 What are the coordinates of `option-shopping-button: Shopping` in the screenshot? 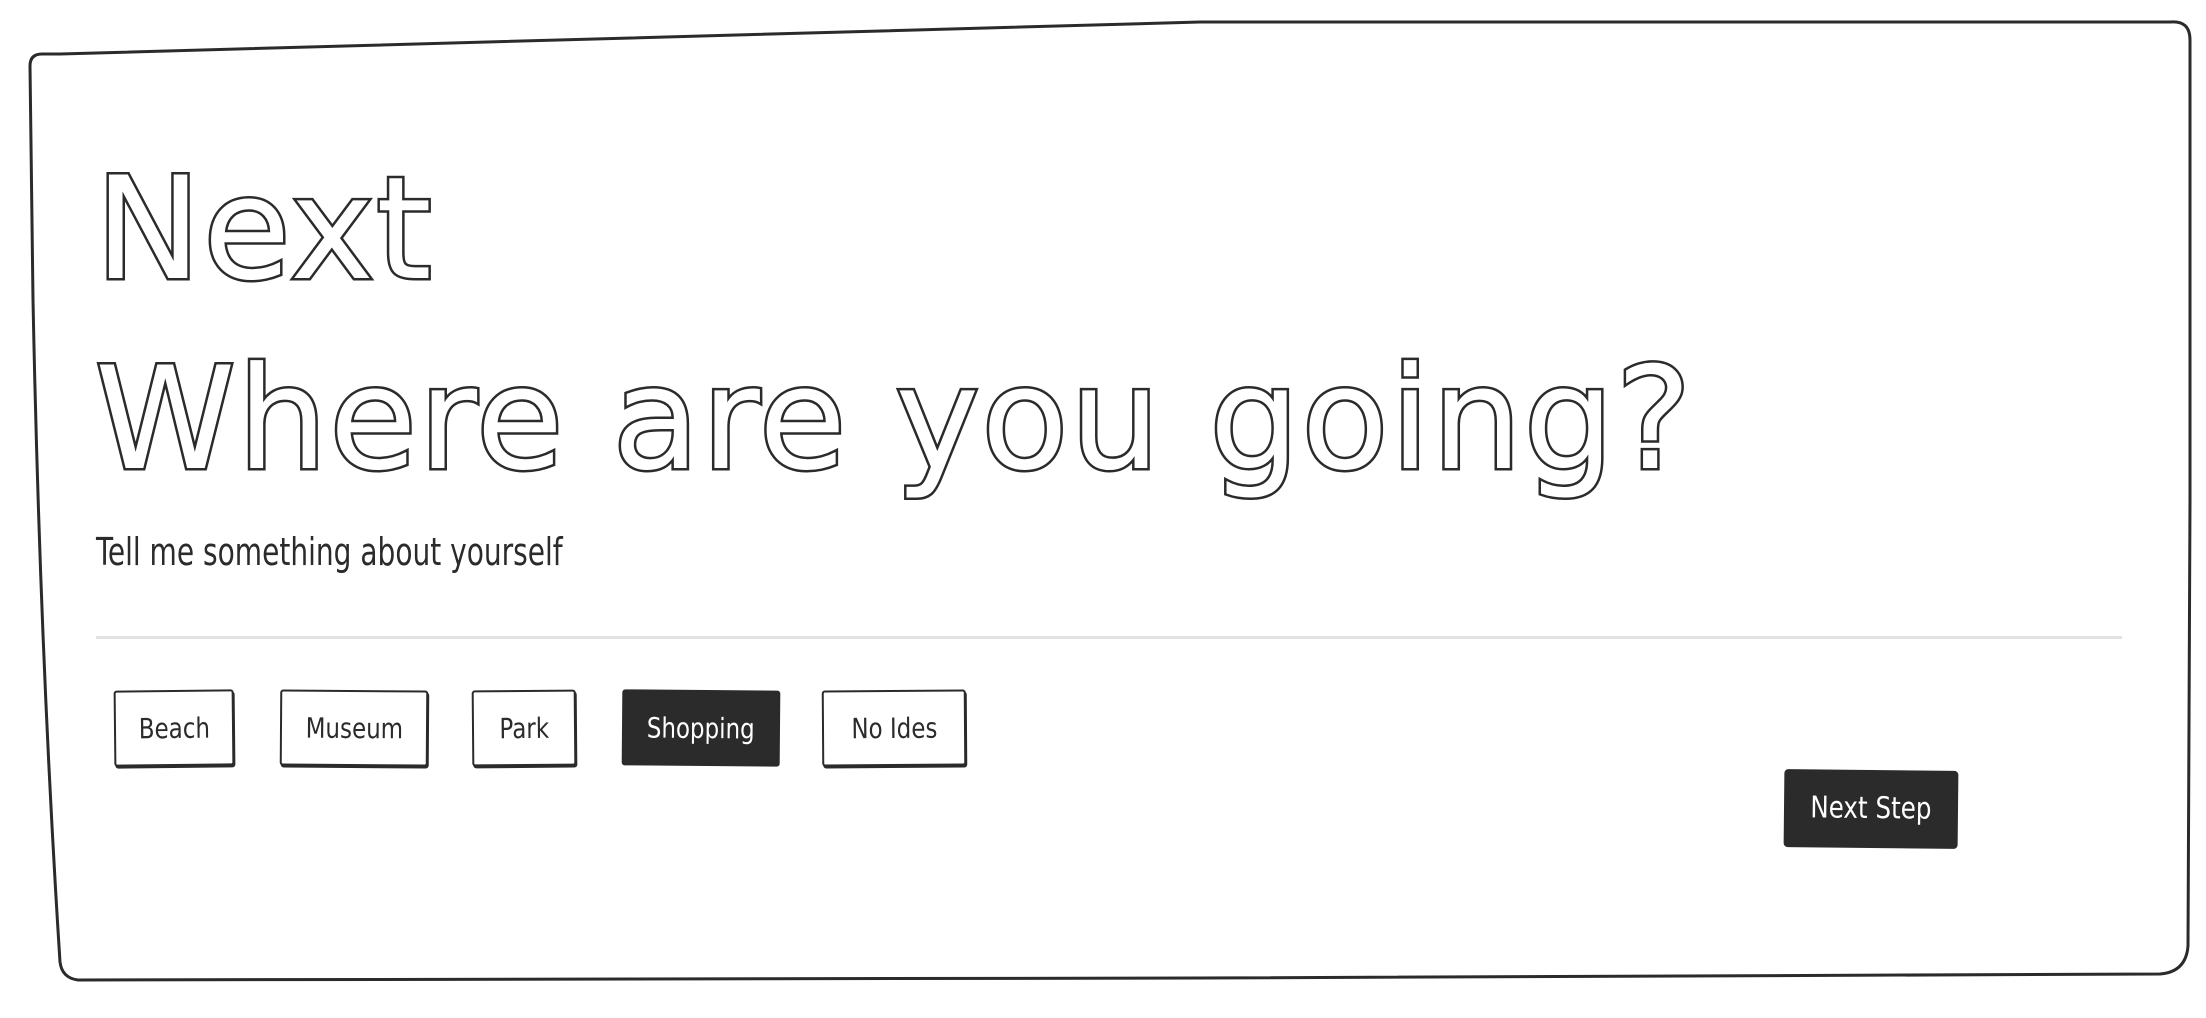 It's located at (701, 728).